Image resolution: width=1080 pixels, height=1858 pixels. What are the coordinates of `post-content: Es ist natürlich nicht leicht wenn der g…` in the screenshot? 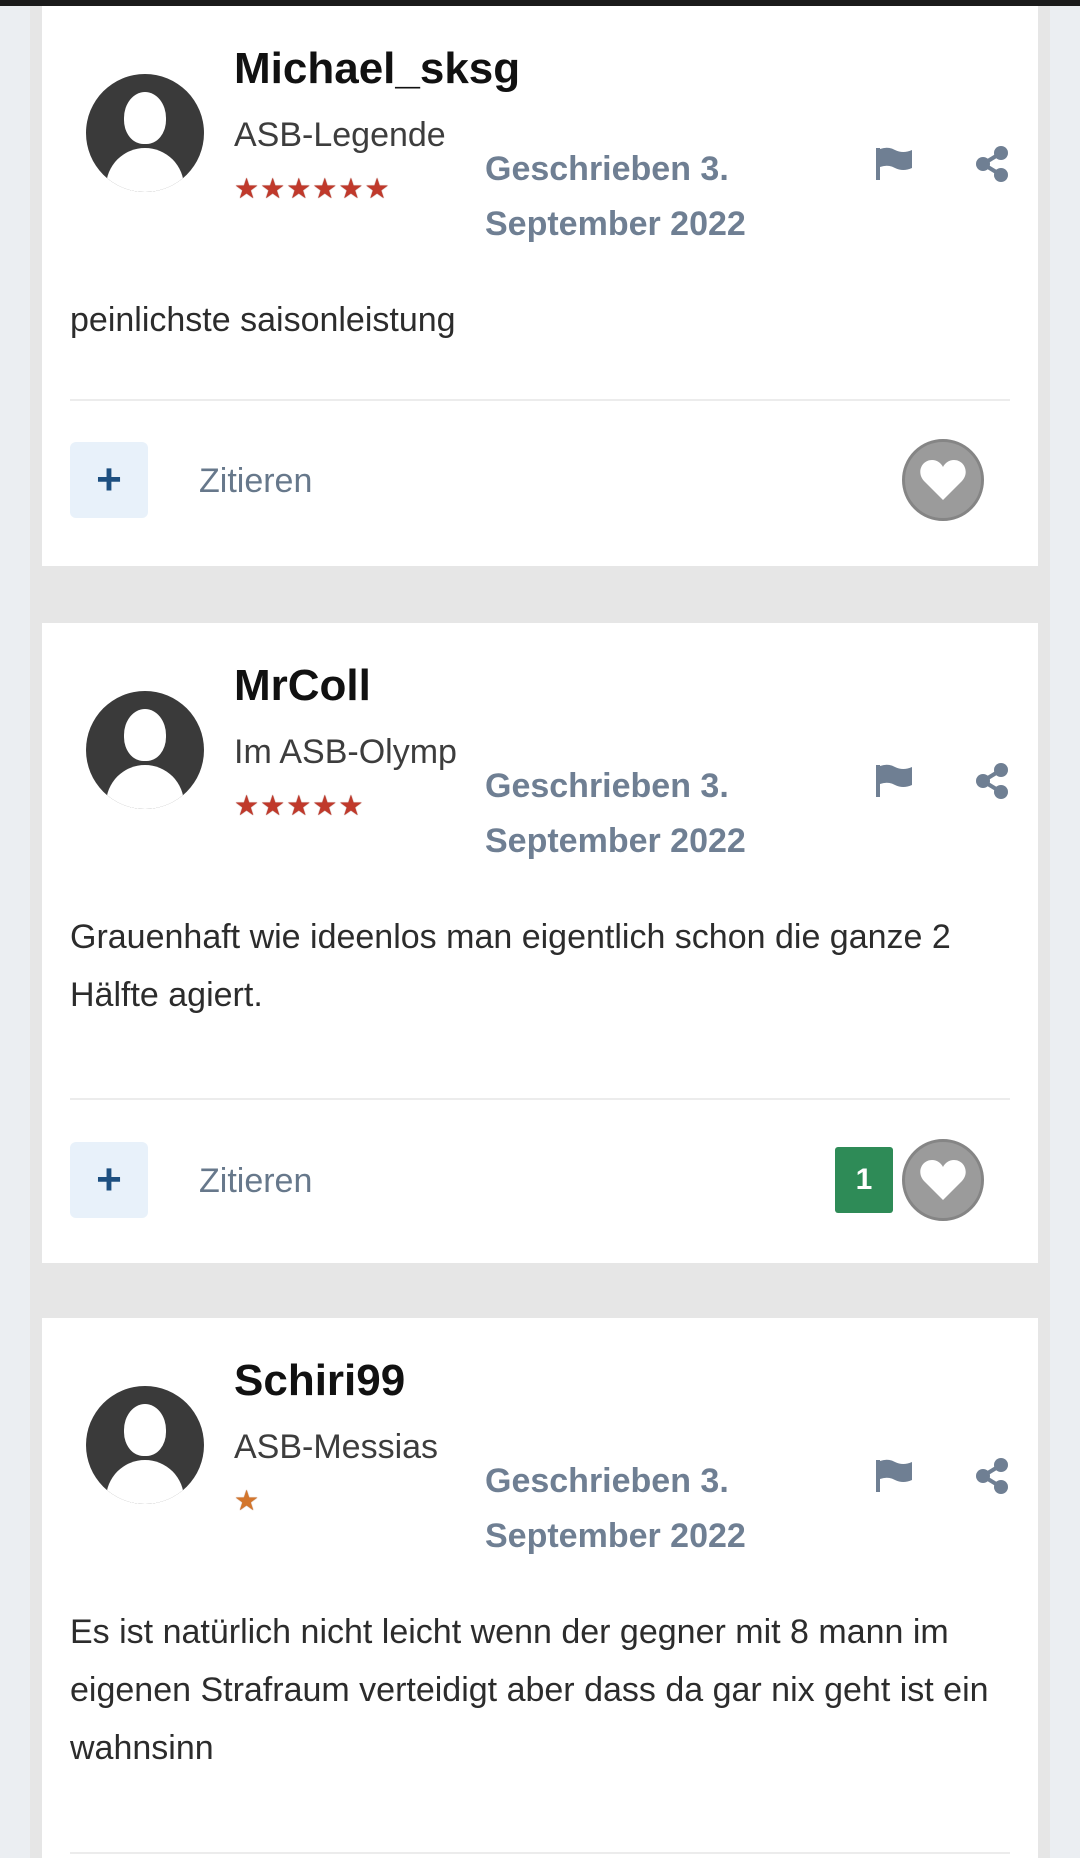 It's located at (529, 1690).